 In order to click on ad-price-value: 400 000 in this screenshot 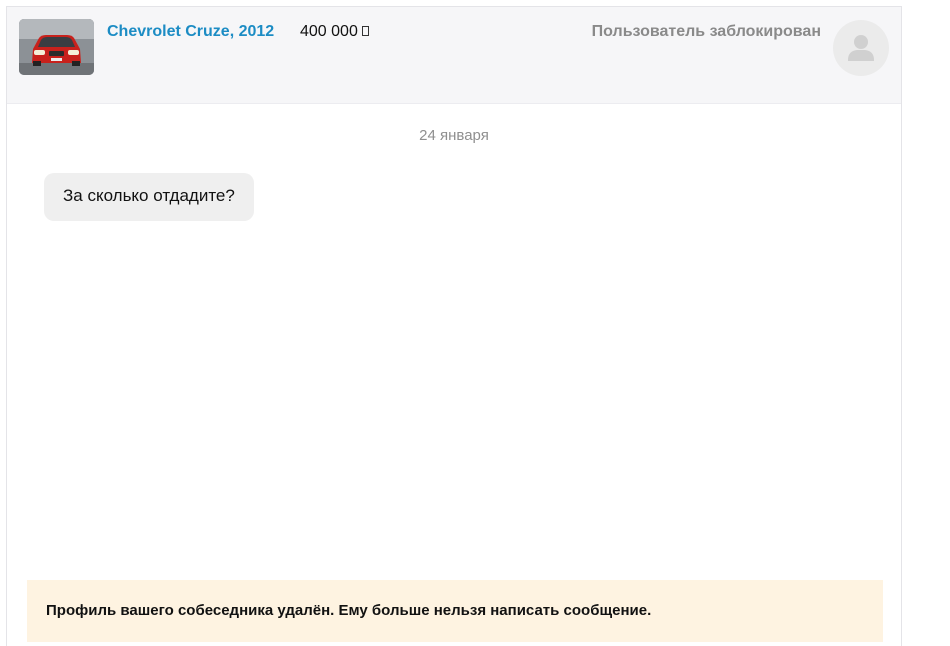, I will do `click(329, 31)`.